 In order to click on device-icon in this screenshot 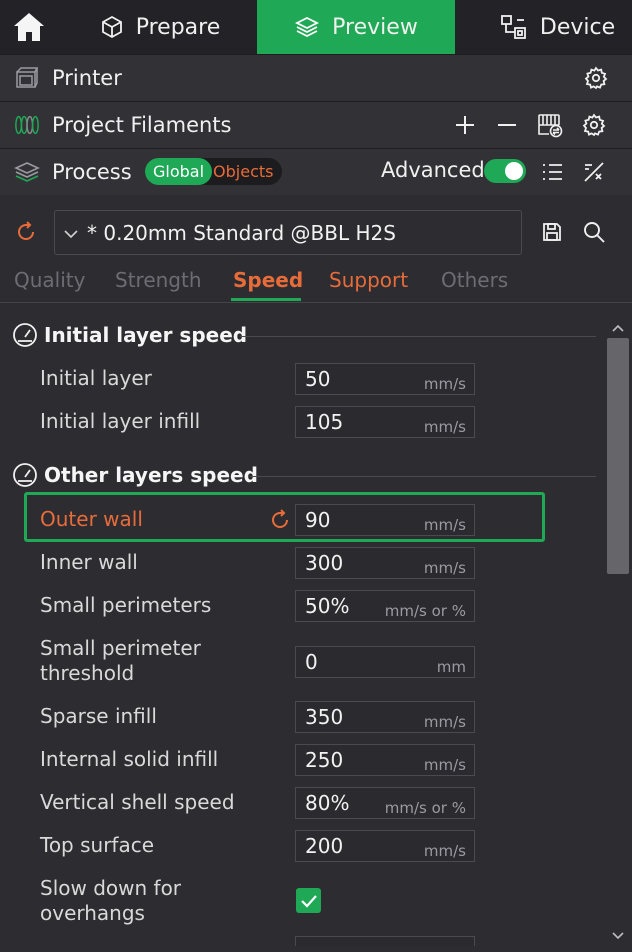, I will do `click(514, 27)`.